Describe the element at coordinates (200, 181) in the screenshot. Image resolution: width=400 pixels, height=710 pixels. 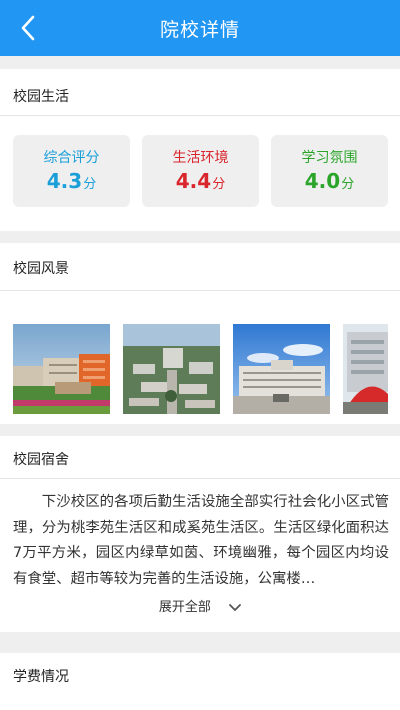
I see `score-value: 4.4分` at that location.